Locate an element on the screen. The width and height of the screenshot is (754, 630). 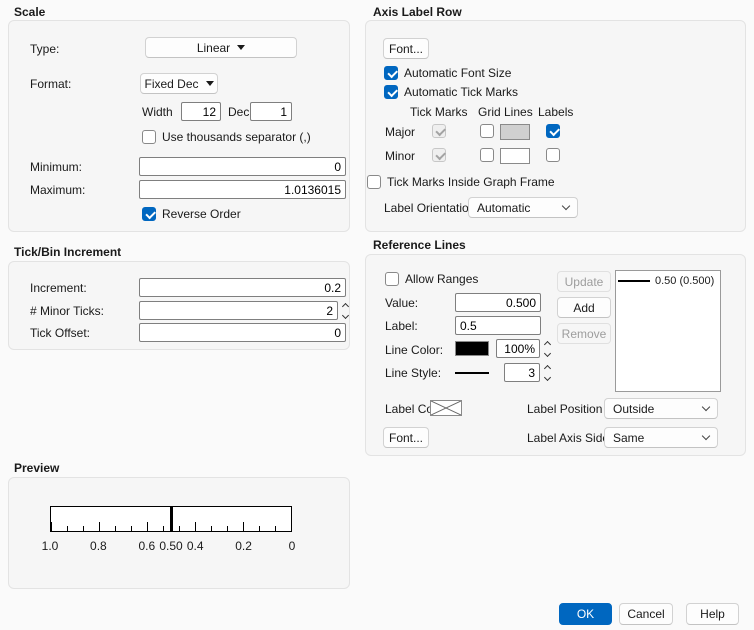
reference-lines-group-title: Reference Lines is located at coordinates (419, 245).